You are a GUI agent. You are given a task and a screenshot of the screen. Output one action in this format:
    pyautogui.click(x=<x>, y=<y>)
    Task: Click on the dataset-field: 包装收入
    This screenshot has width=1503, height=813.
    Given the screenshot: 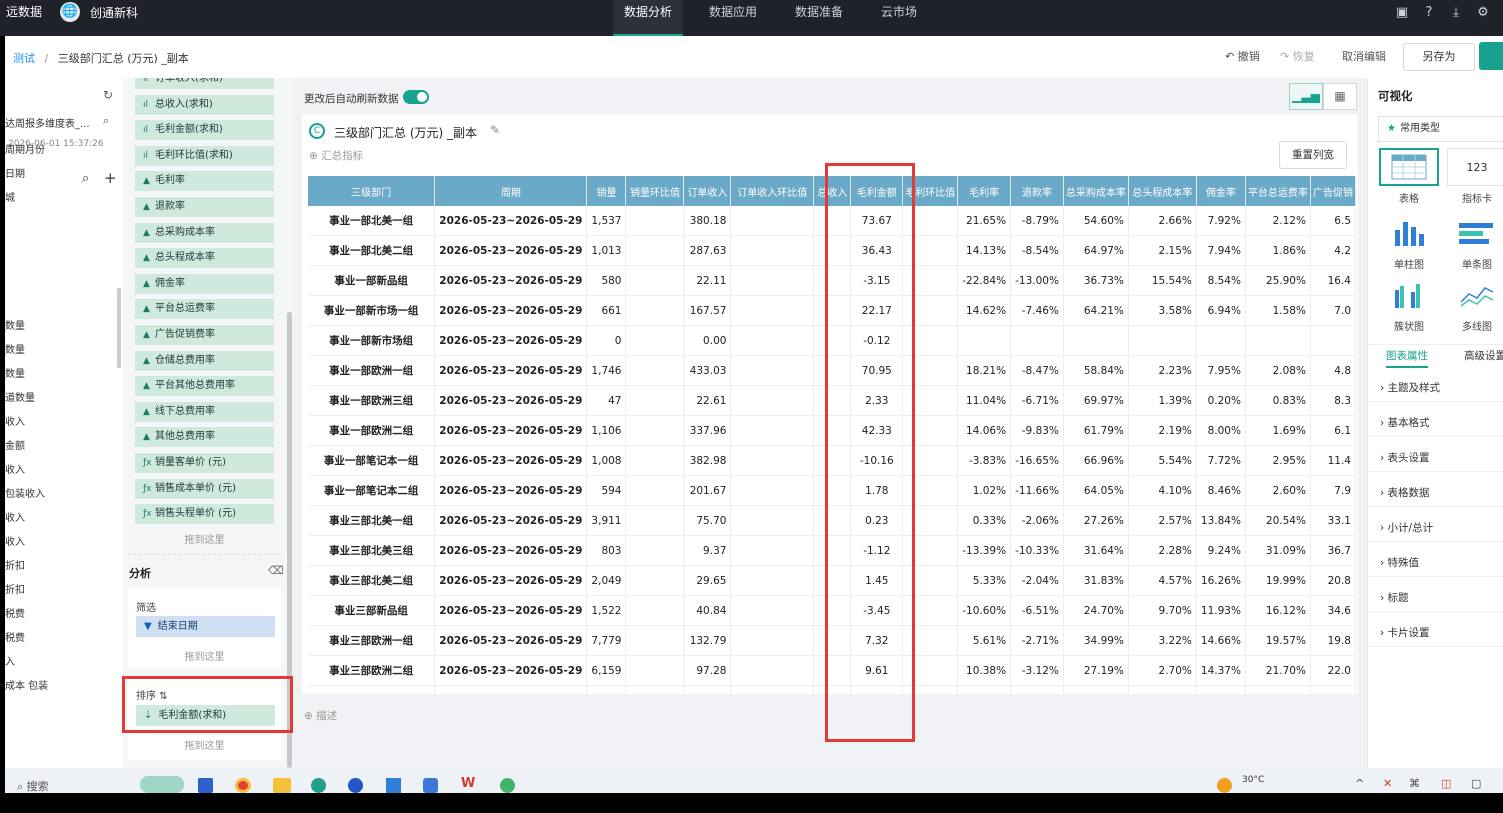 What is the action you would take?
    pyautogui.click(x=25, y=492)
    